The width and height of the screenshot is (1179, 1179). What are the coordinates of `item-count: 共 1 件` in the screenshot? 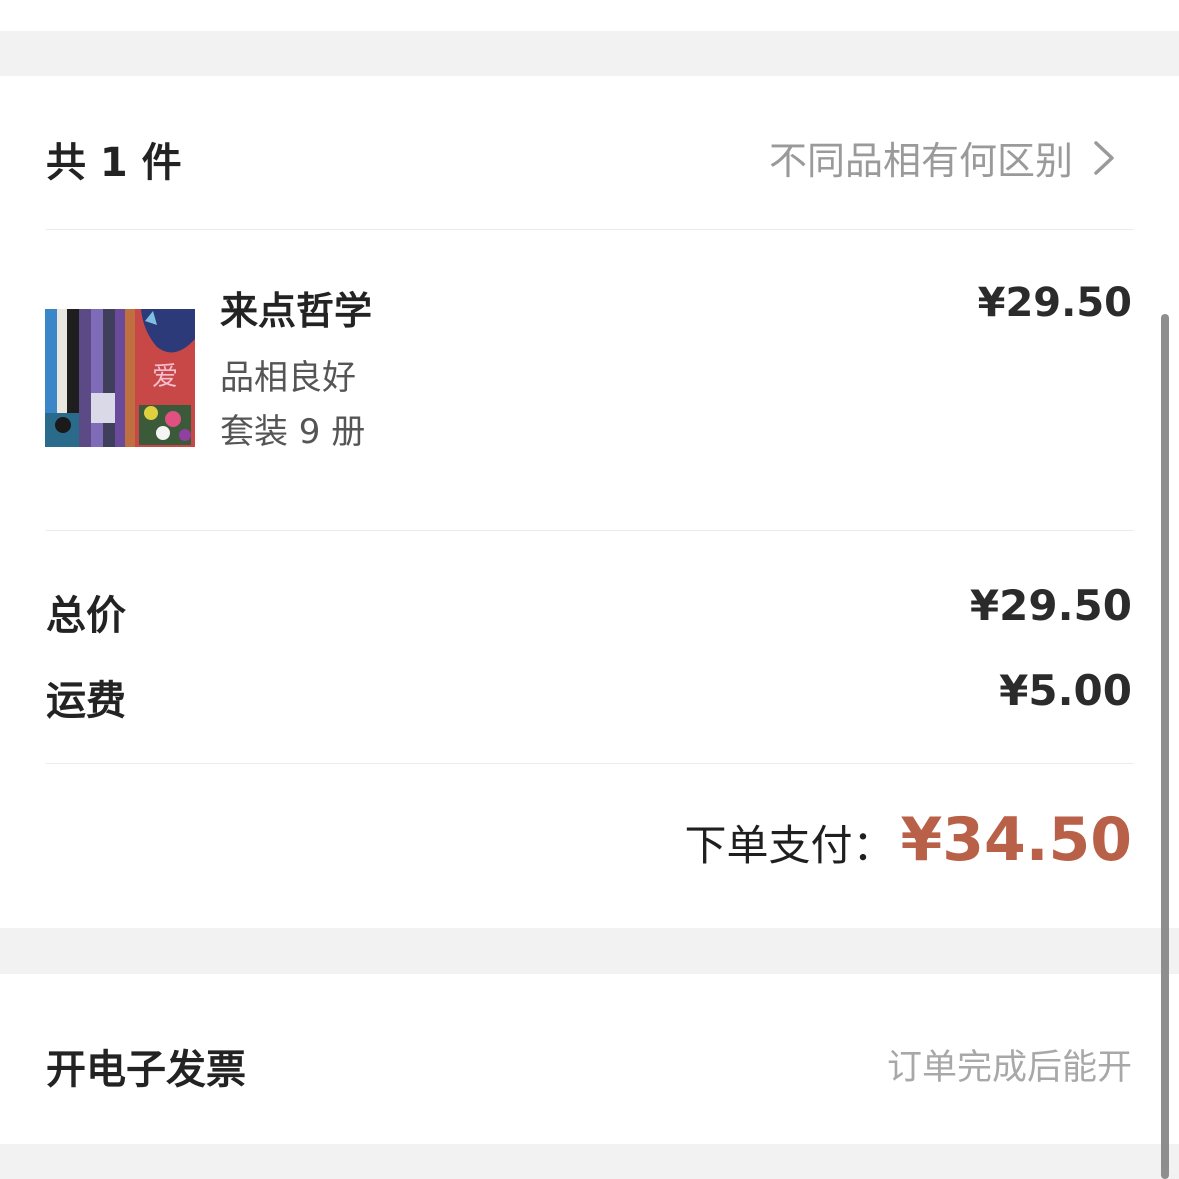 It's located at (114, 163).